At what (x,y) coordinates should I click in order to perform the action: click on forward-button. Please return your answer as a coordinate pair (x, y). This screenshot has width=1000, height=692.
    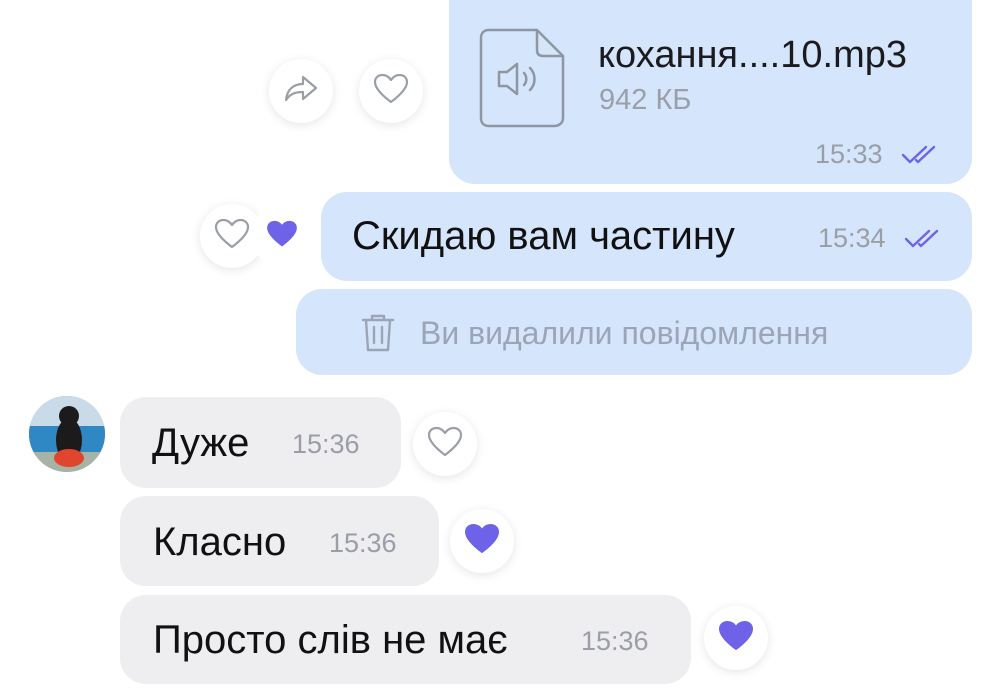
    Looking at the image, I should click on (301, 91).